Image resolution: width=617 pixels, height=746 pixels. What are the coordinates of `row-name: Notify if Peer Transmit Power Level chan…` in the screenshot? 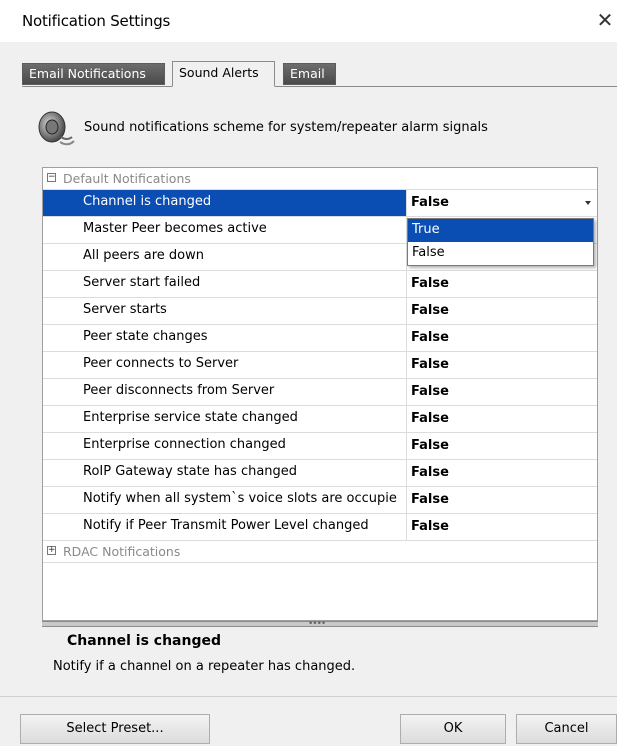 It's located at (226, 525).